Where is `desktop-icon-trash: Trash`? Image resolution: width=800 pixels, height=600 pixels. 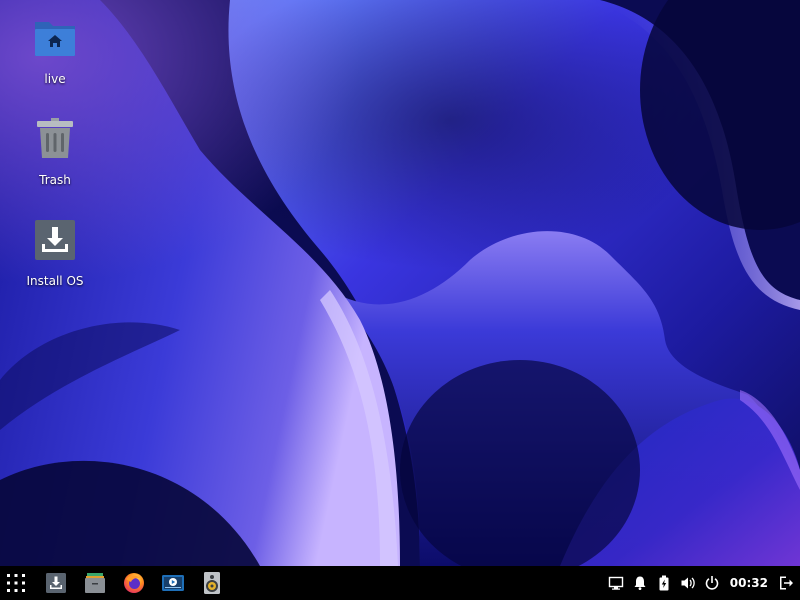 desktop-icon-trash: Trash is located at coordinates (55, 151).